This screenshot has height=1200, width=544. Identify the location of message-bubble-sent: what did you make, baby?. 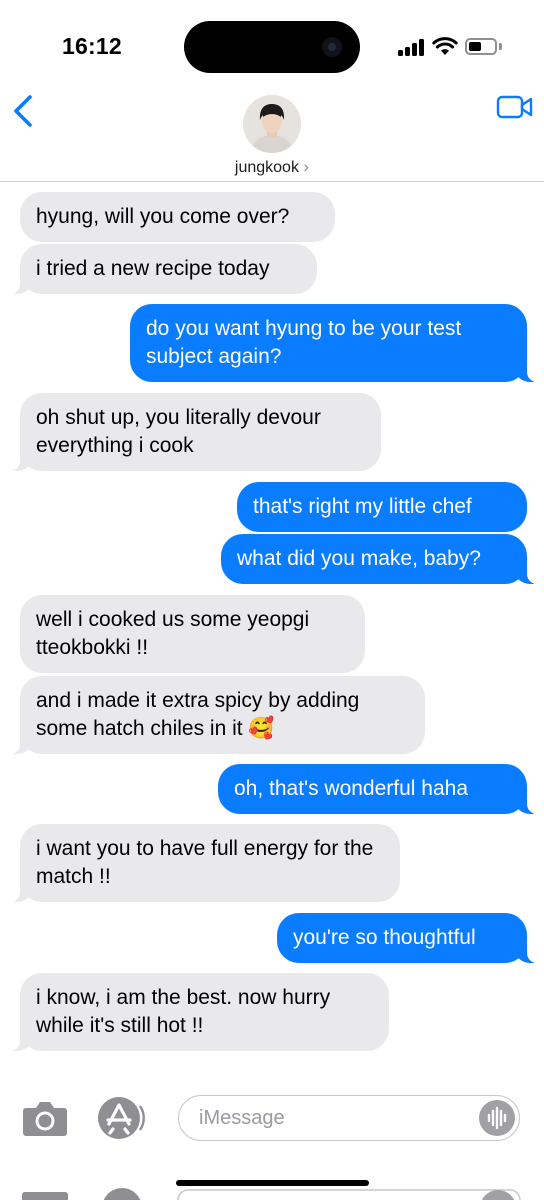
(382, 559).